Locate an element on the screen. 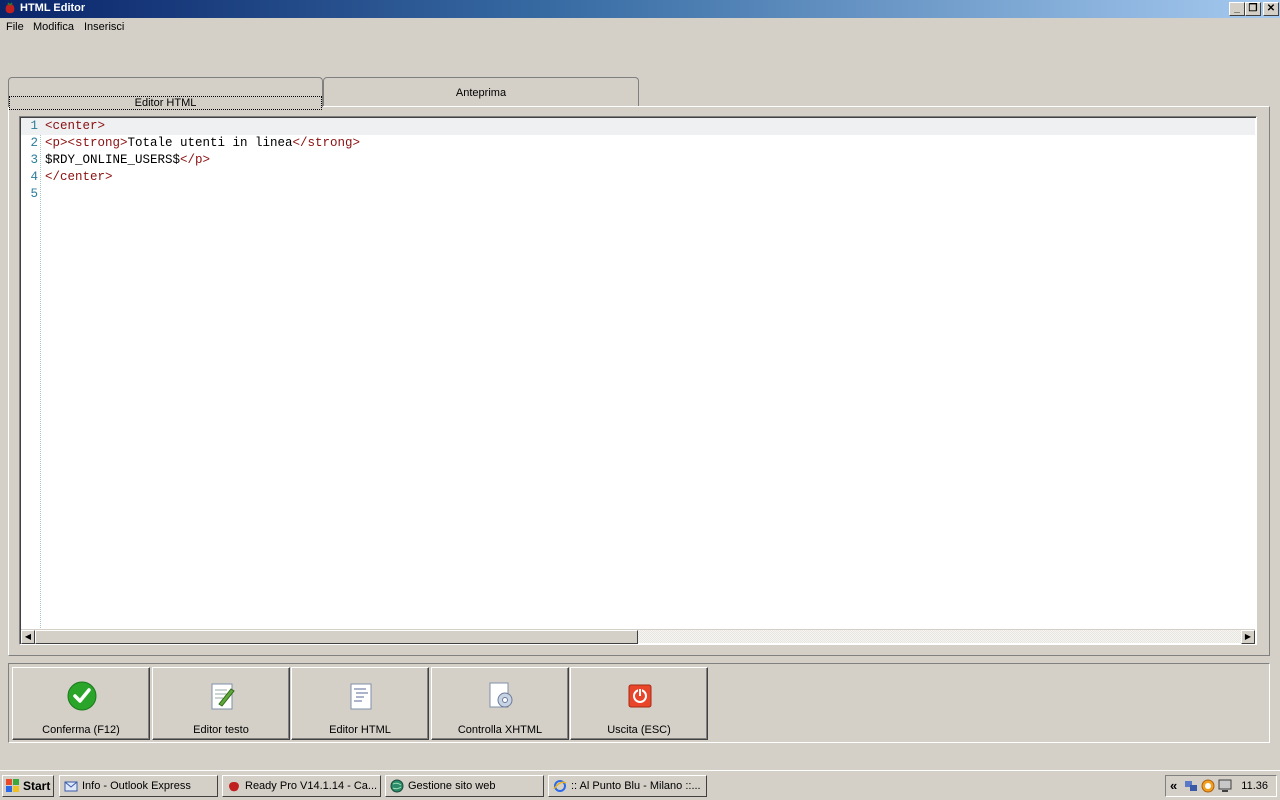  line-number: 5 is located at coordinates (34, 194).